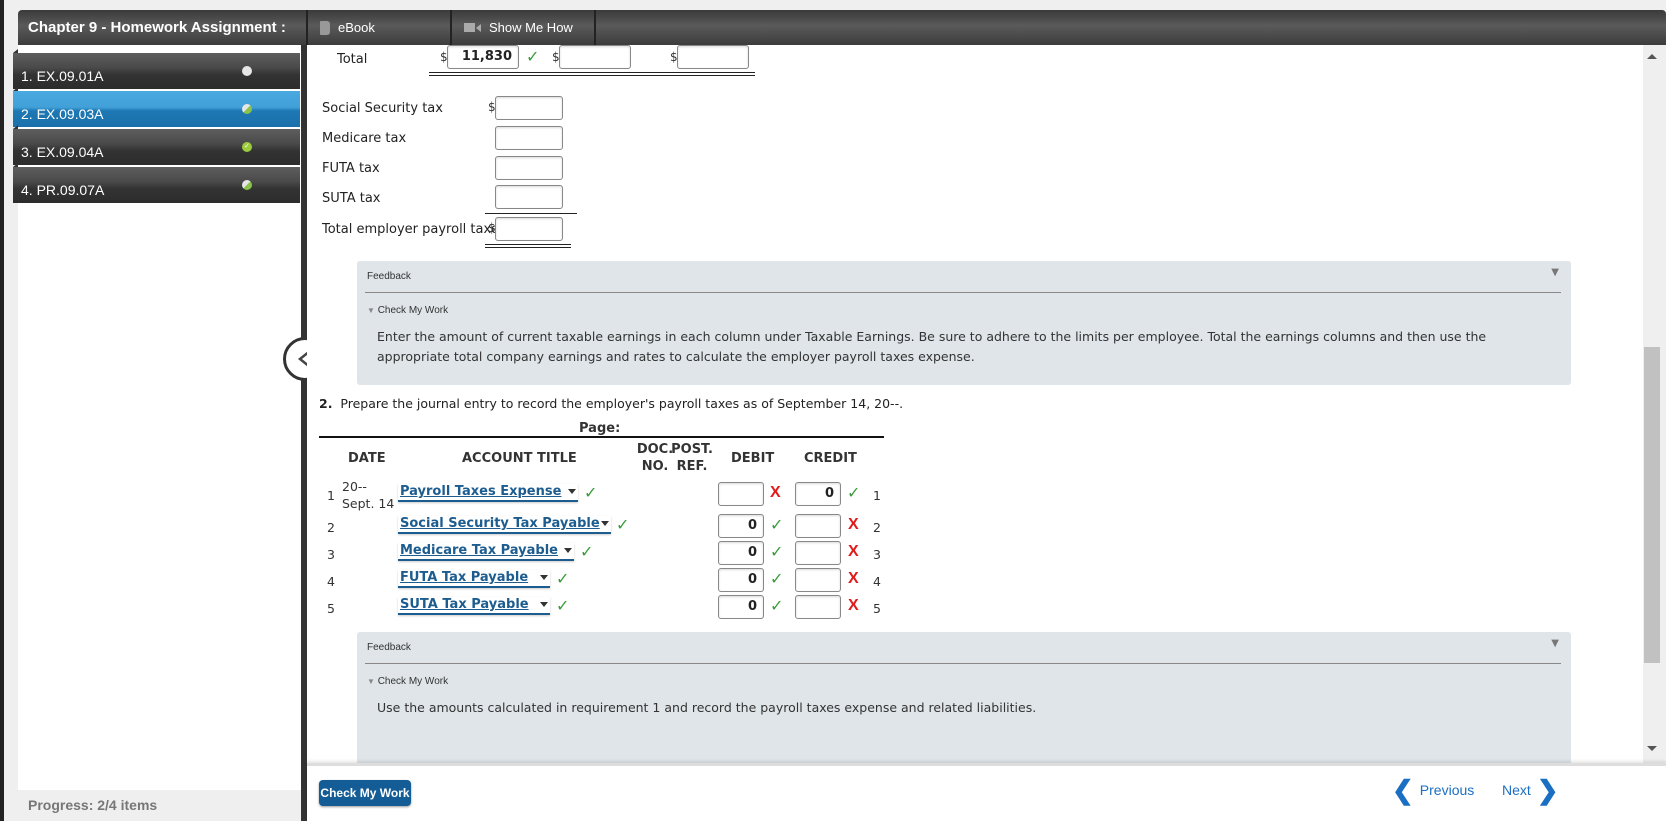 This screenshot has height=821, width=1666. What do you see at coordinates (986, 792) in the screenshot?
I see `footer-bar: Check My Work ❮ Previous Next ❯` at bounding box center [986, 792].